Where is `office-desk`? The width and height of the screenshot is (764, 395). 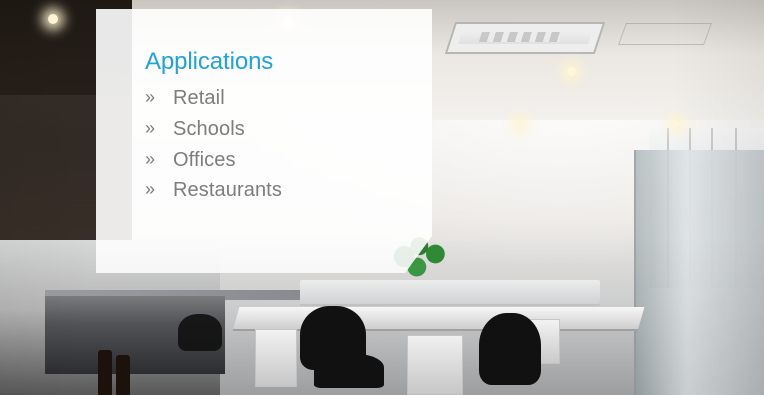
office-desk is located at coordinates (438, 319).